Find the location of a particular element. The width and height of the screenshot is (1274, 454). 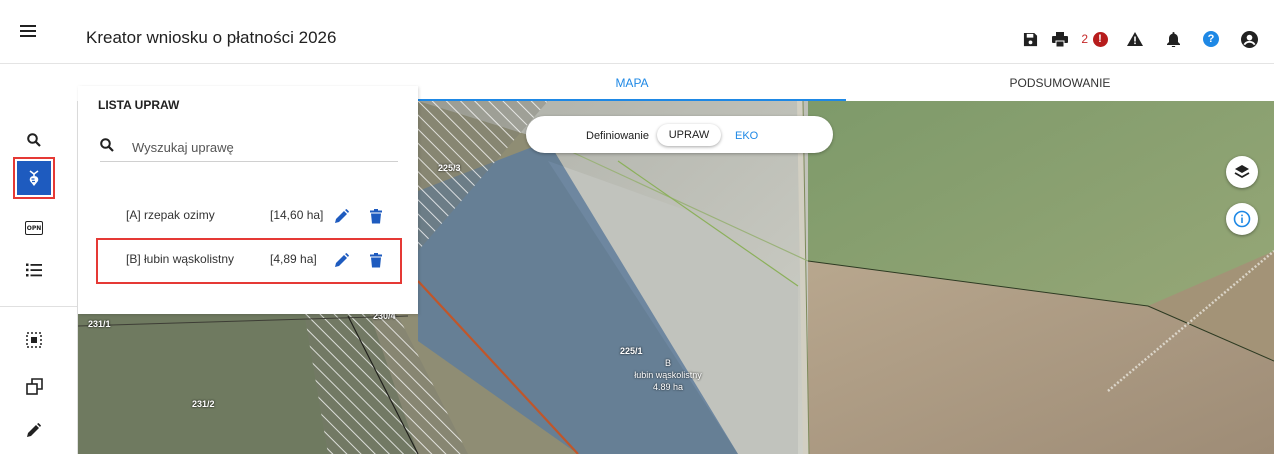

save-icon is located at coordinates (1030, 39).